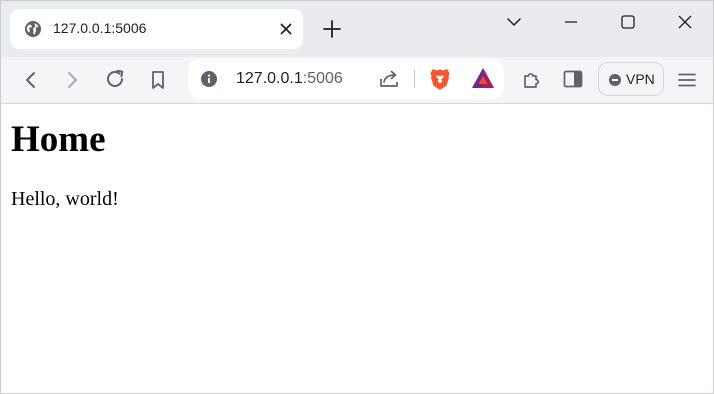 The height and width of the screenshot is (394, 714). What do you see at coordinates (156, 29) in the screenshot?
I see `active-tab: 127.0.0.1:5006` at bounding box center [156, 29].